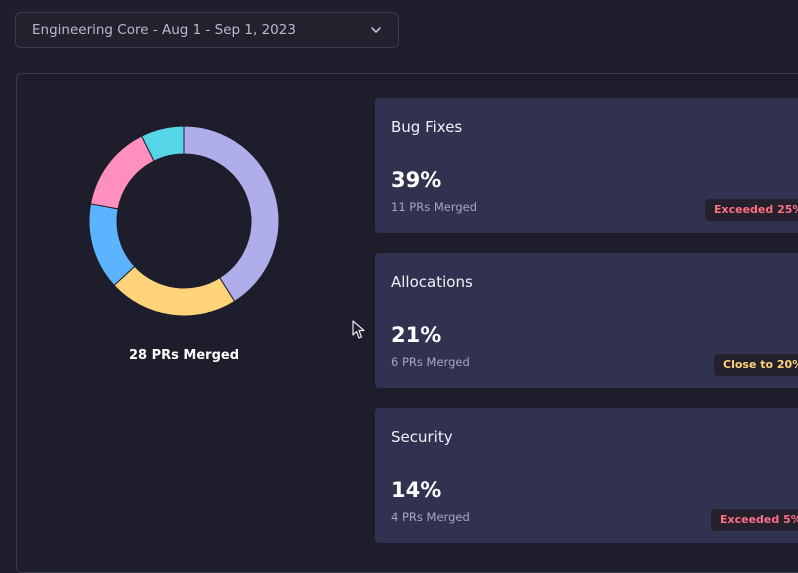  I want to click on prs-merged-total: 28 PRs Merged, so click(183, 355).